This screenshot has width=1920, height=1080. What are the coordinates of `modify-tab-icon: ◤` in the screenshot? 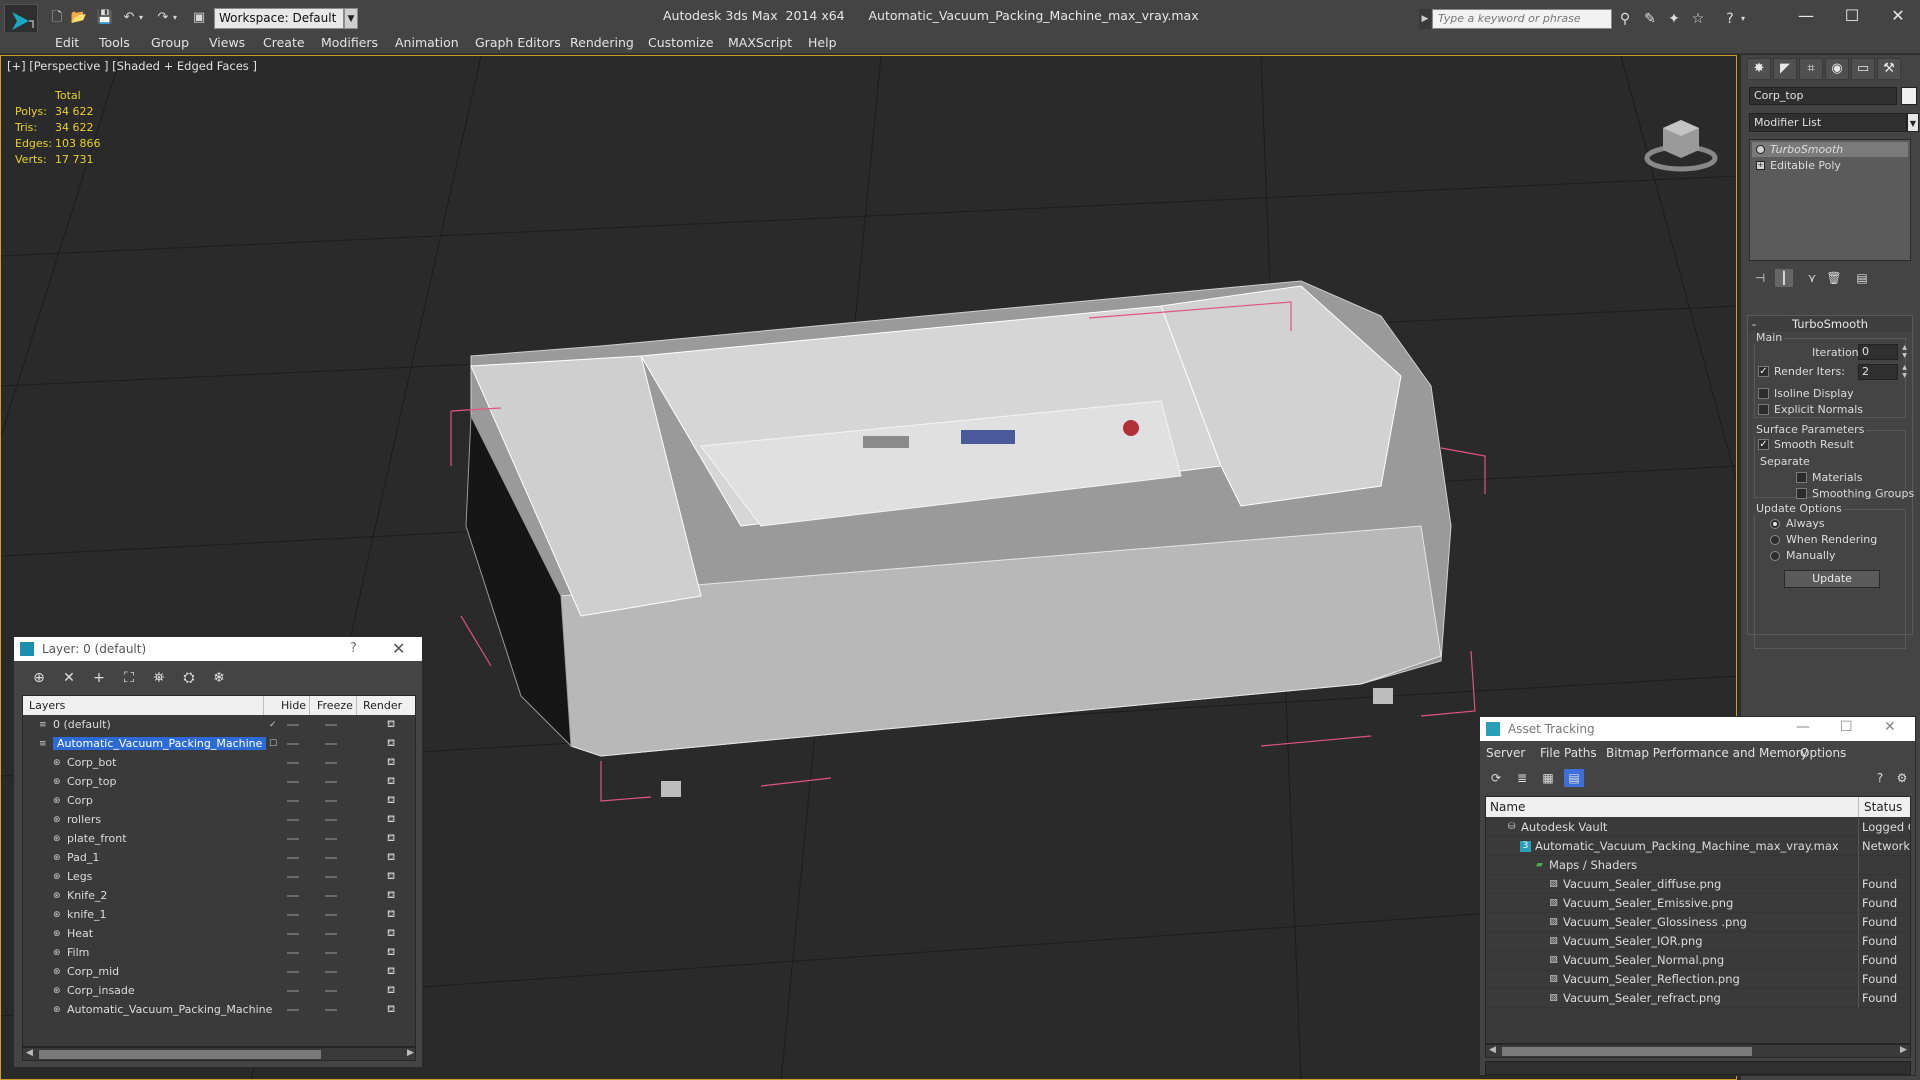 It's located at (1785, 69).